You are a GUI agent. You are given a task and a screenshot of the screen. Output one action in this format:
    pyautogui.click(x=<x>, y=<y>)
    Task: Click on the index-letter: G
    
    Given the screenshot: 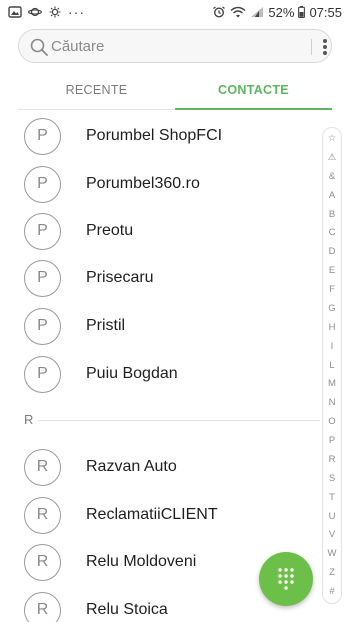 What is the action you would take?
    pyautogui.click(x=331, y=308)
    